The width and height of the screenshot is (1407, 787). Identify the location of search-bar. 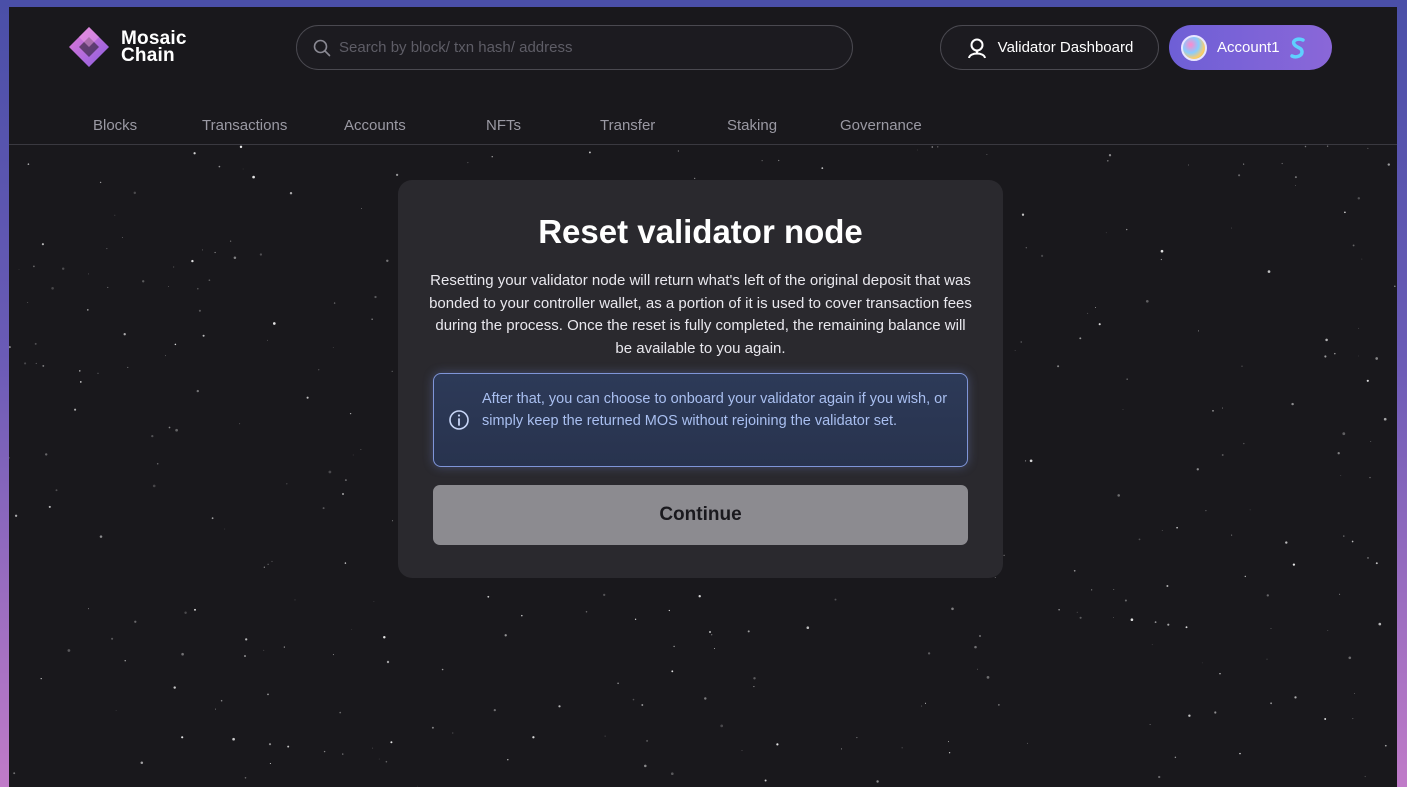
(574, 47).